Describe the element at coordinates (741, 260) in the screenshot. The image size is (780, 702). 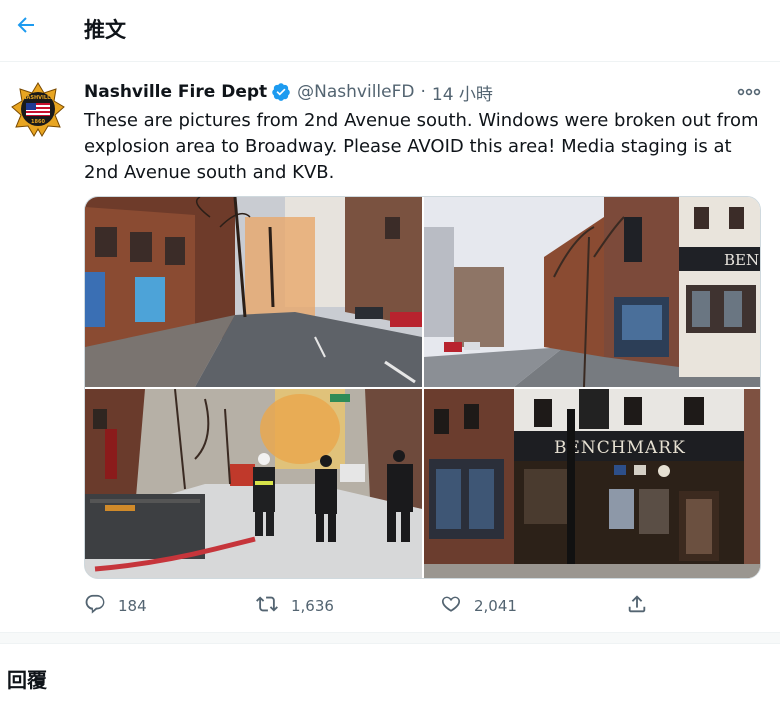
I see `photo2-sign-text: BEN` at that location.